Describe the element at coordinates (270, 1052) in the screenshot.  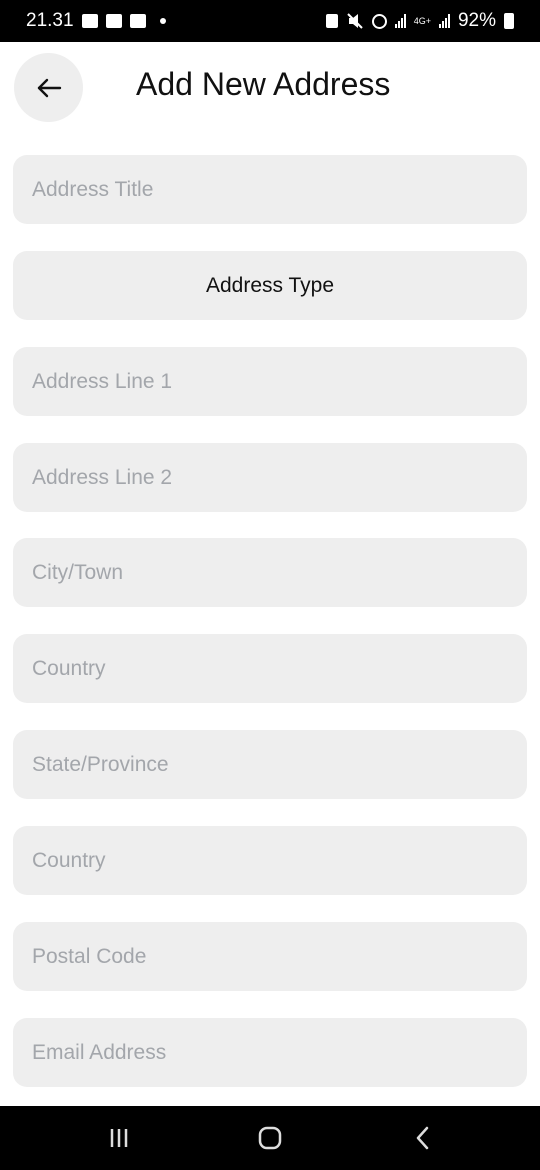
I see `email-field: Email Address` at that location.